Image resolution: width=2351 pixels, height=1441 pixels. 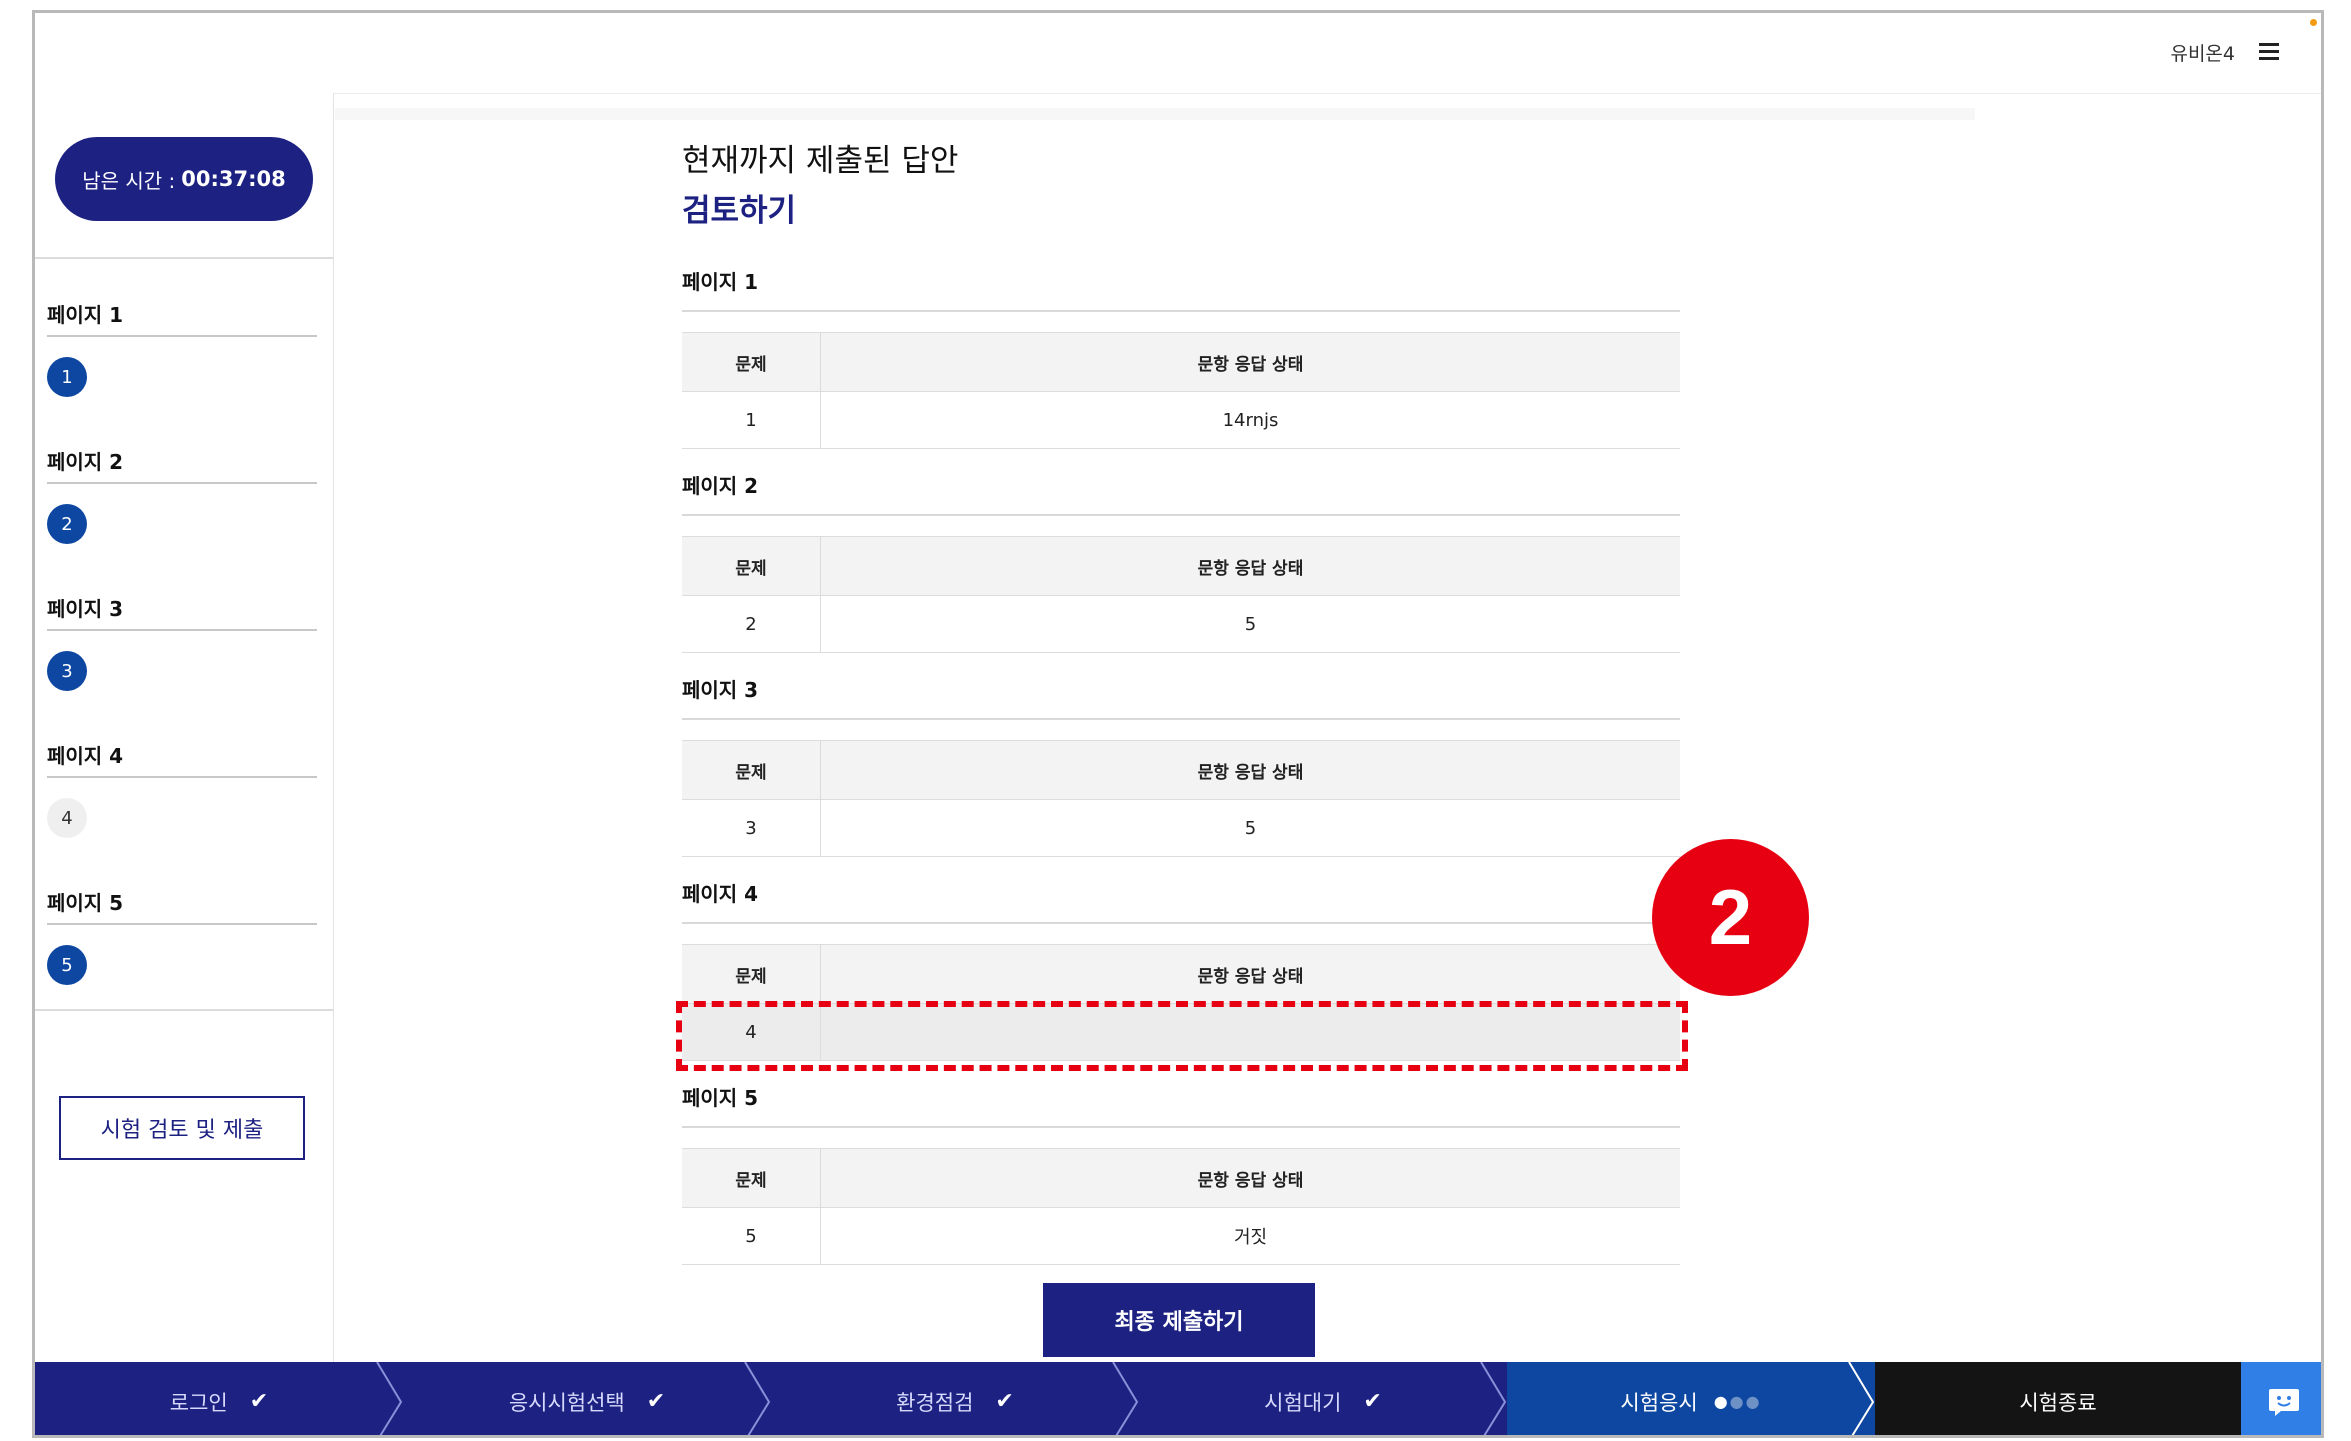 I want to click on final-submit-button: 최종 제출하기, so click(x=1179, y=1320).